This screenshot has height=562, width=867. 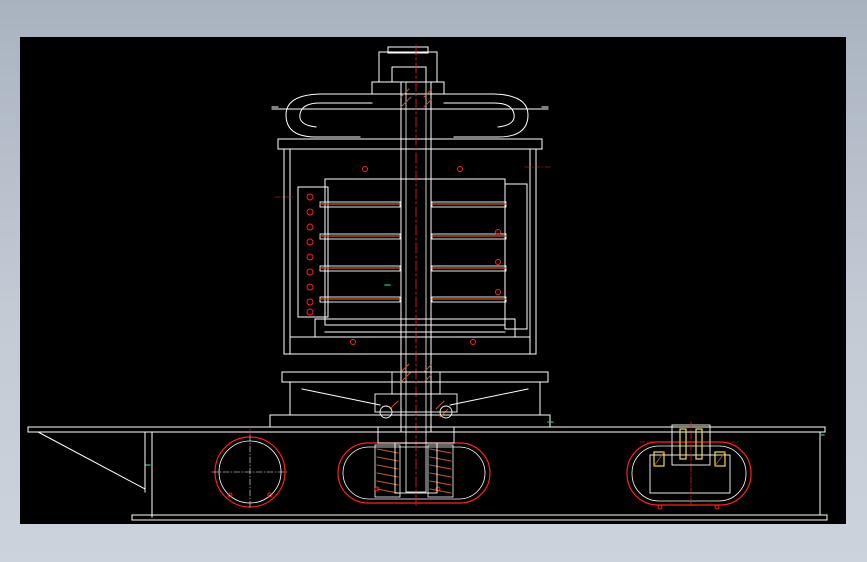 What do you see at coordinates (414, 473) in the screenshot?
I see `base-opening-center` at bounding box center [414, 473].